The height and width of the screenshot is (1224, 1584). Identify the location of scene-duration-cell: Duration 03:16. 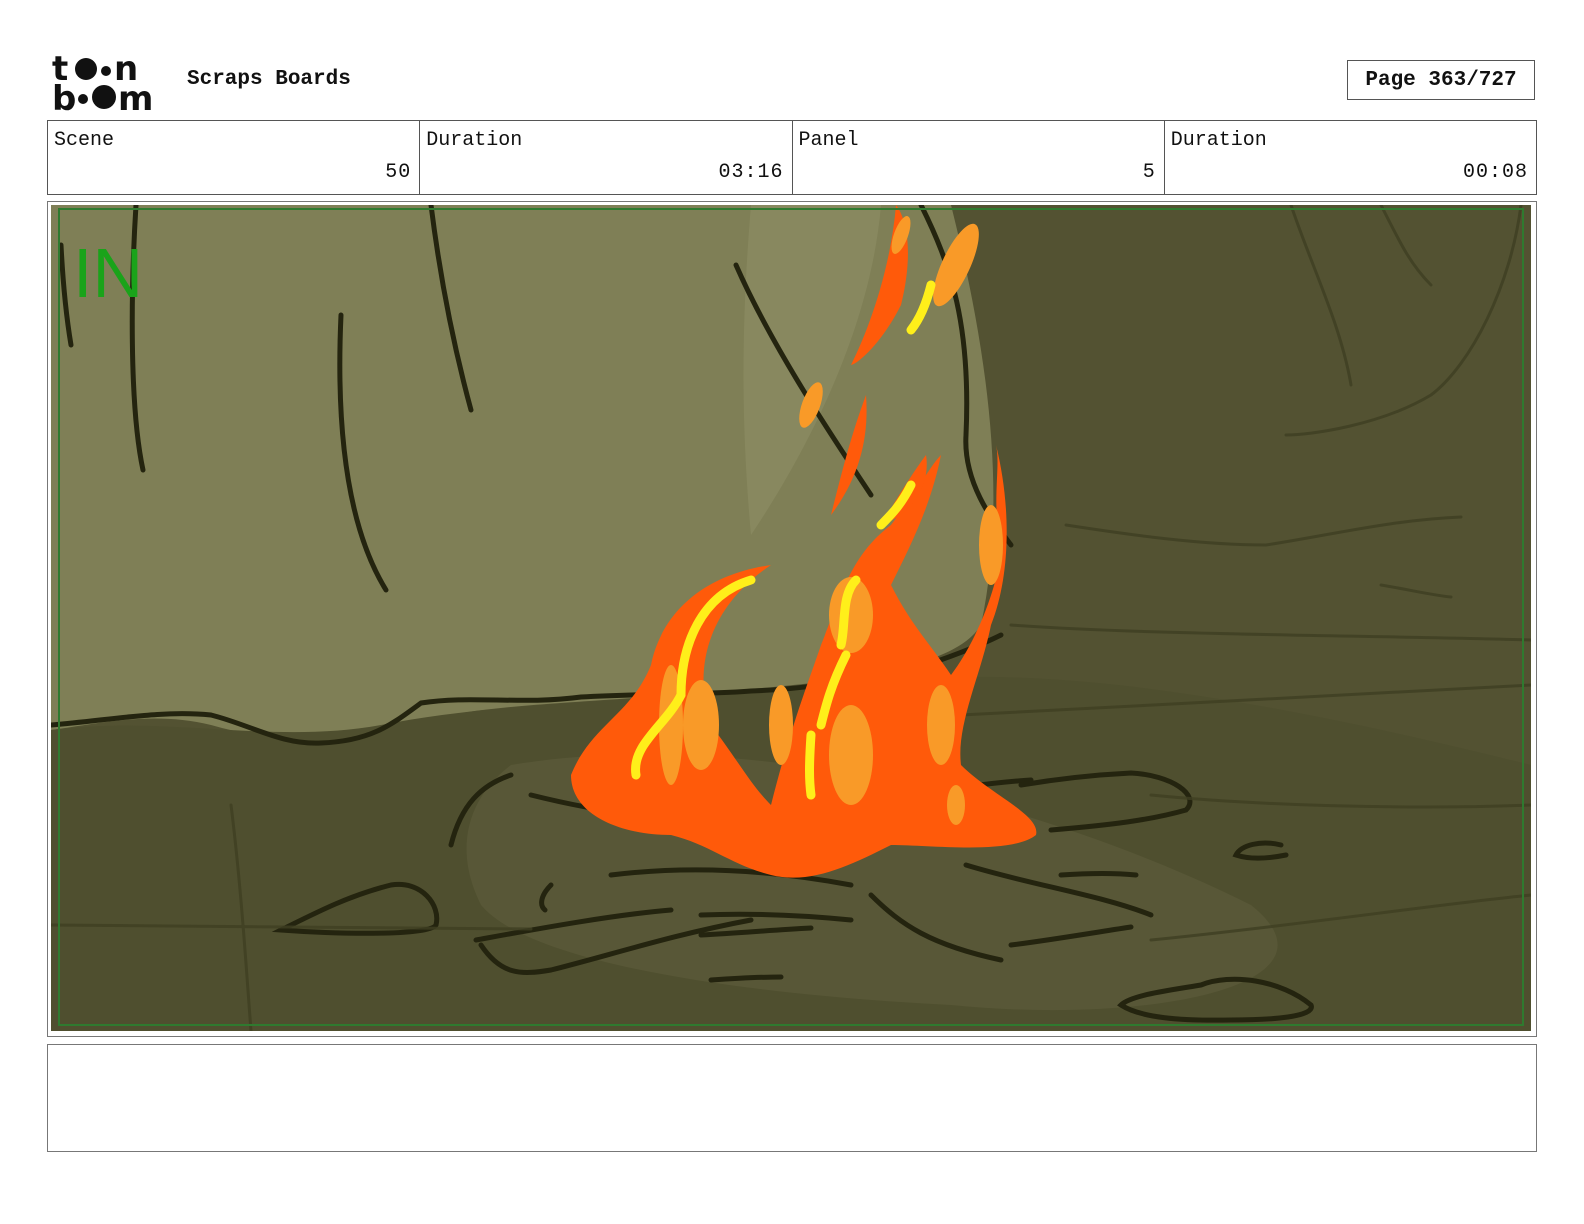
(605, 157).